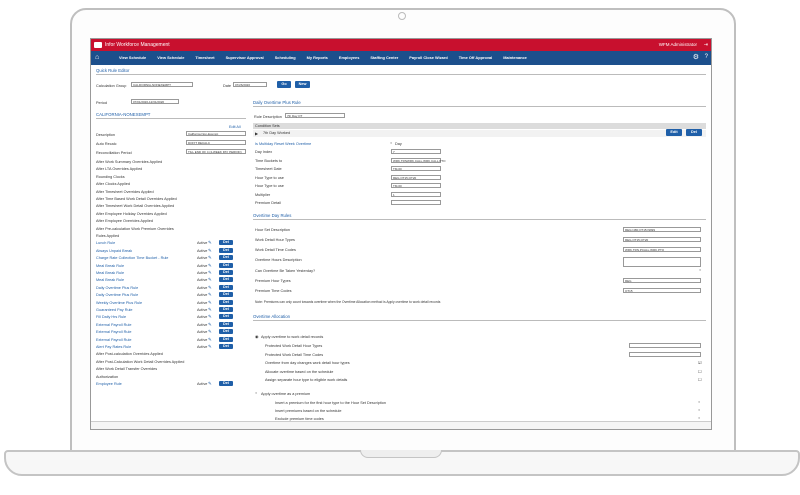 This screenshot has height=495, width=800. Describe the element at coordinates (476, 57) in the screenshot. I see `nav-item: Time Off Approval` at that location.